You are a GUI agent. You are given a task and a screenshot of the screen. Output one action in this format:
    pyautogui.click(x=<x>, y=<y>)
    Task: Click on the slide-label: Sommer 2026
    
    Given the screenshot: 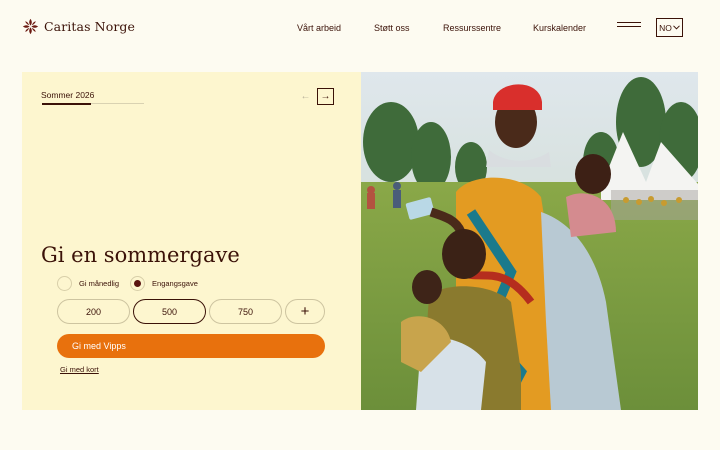 What is the action you would take?
    pyautogui.click(x=68, y=95)
    